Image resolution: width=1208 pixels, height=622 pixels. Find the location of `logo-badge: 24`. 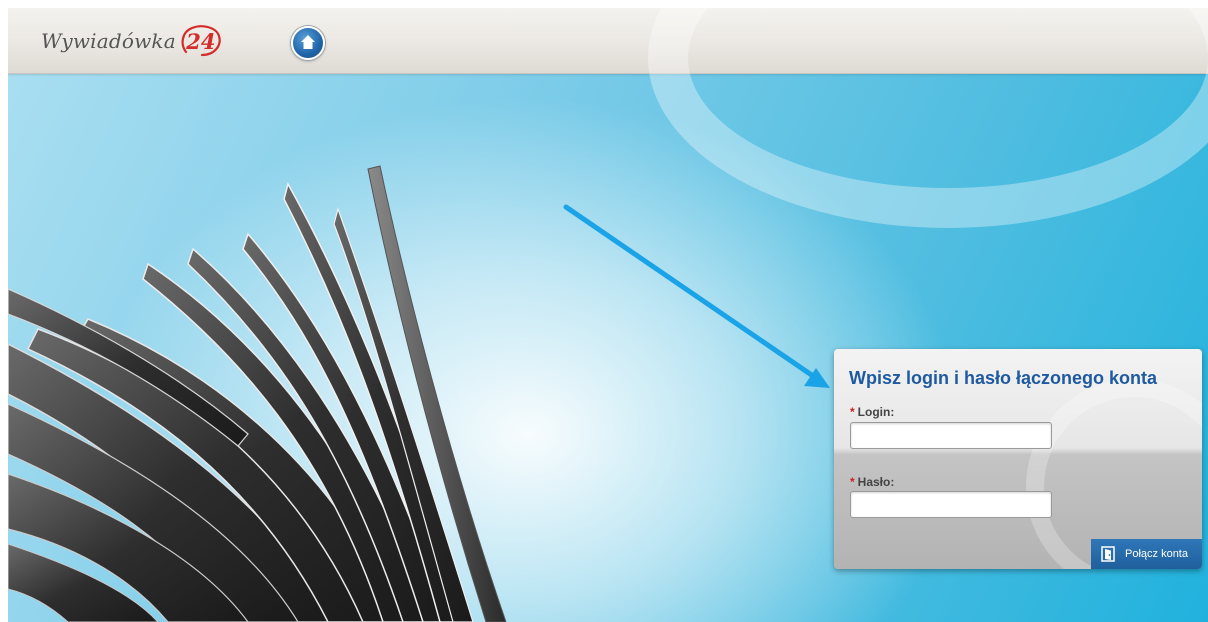

logo-badge: 24 is located at coordinates (201, 41).